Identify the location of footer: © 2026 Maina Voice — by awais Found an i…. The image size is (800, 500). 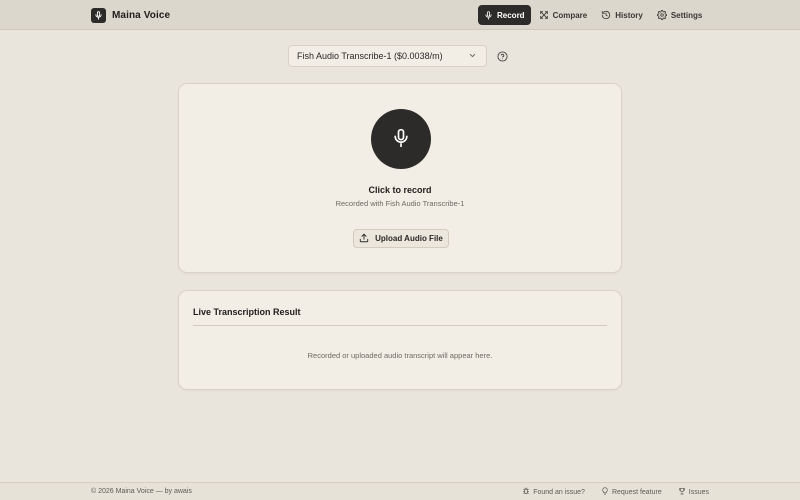
(400, 491).